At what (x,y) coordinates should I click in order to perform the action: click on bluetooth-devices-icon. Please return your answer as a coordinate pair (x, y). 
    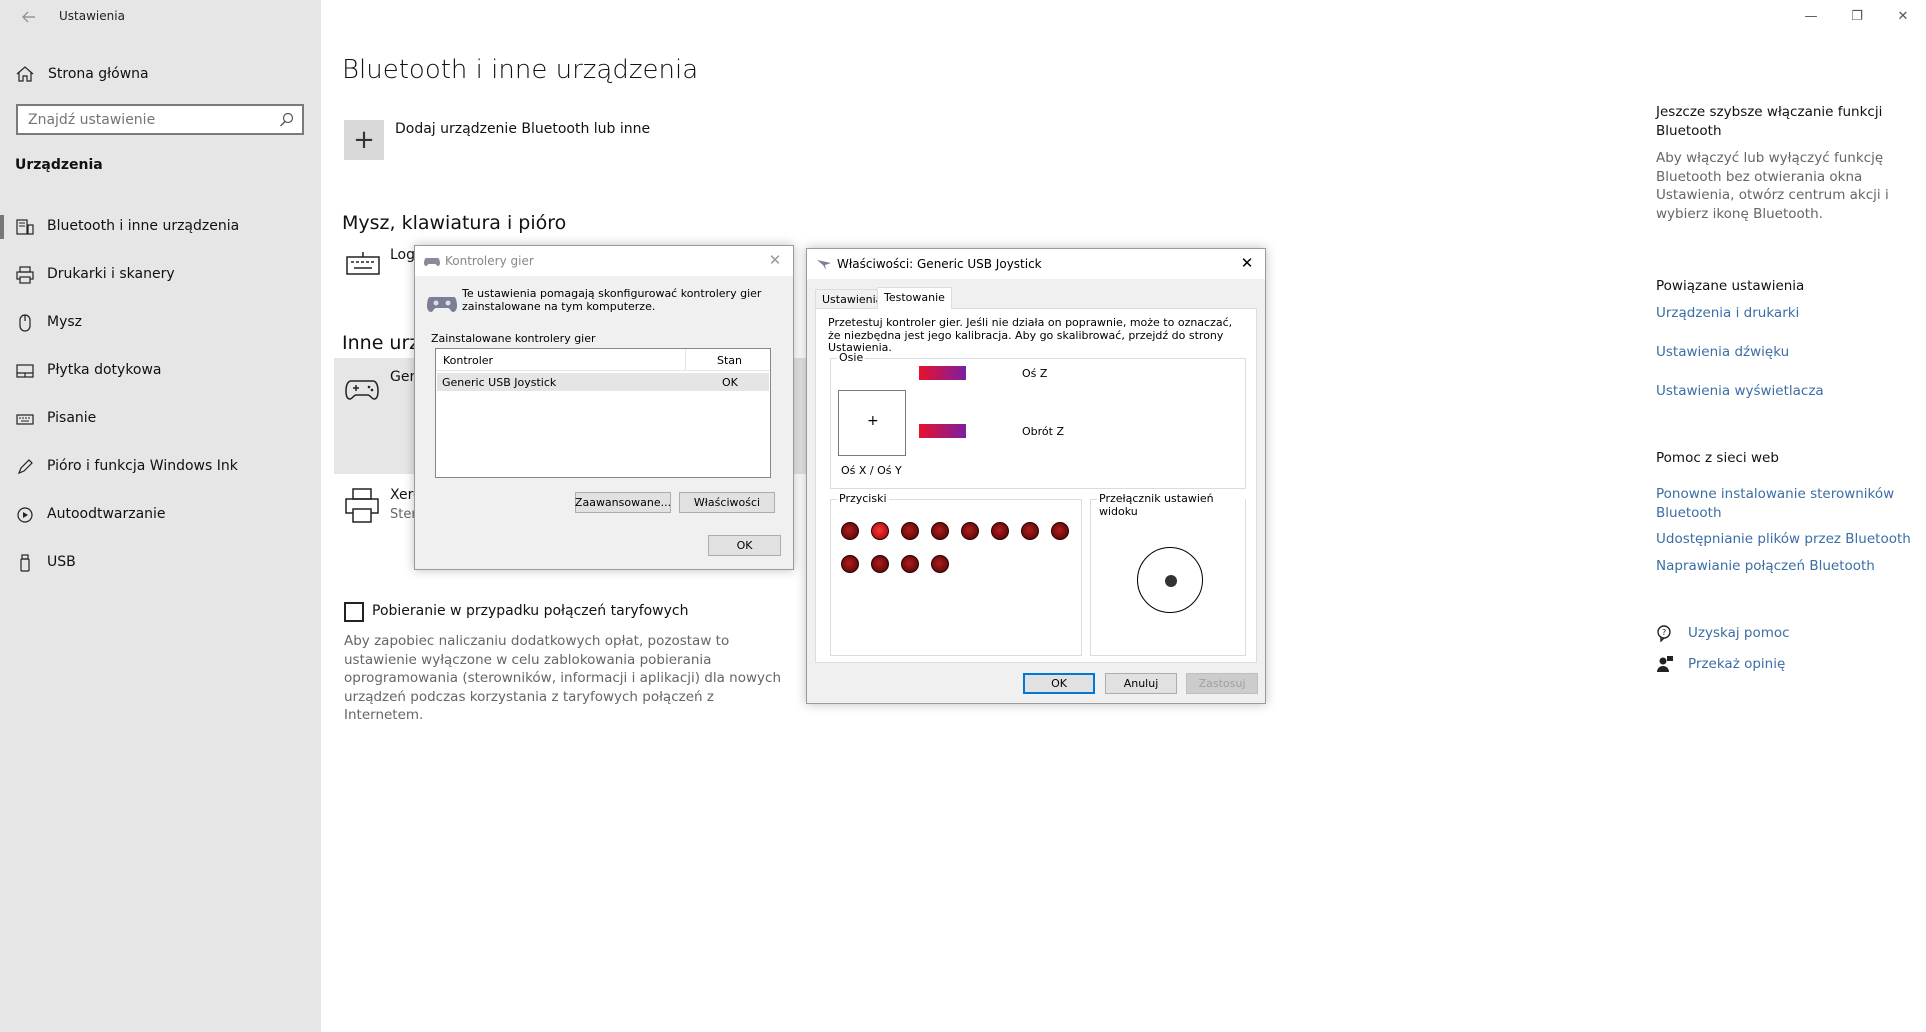
    Looking at the image, I should click on (25, 227).